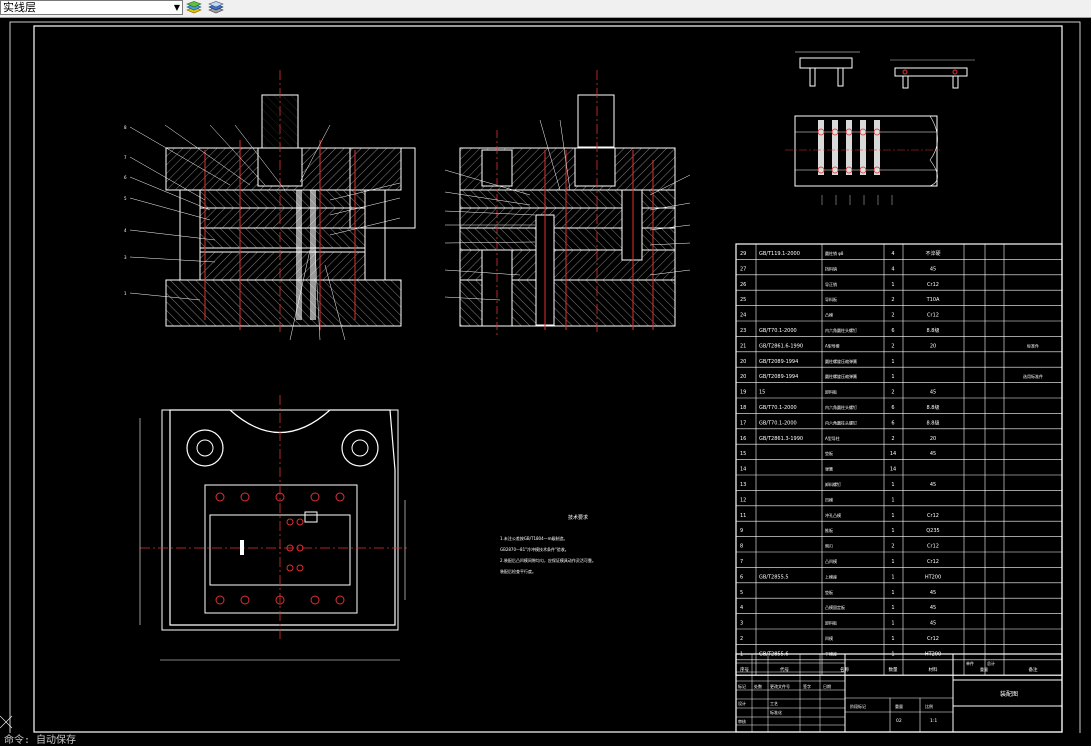 This screenshot has height=746, width=1091. I want to click on bom-no: 8, so click(741, 547).